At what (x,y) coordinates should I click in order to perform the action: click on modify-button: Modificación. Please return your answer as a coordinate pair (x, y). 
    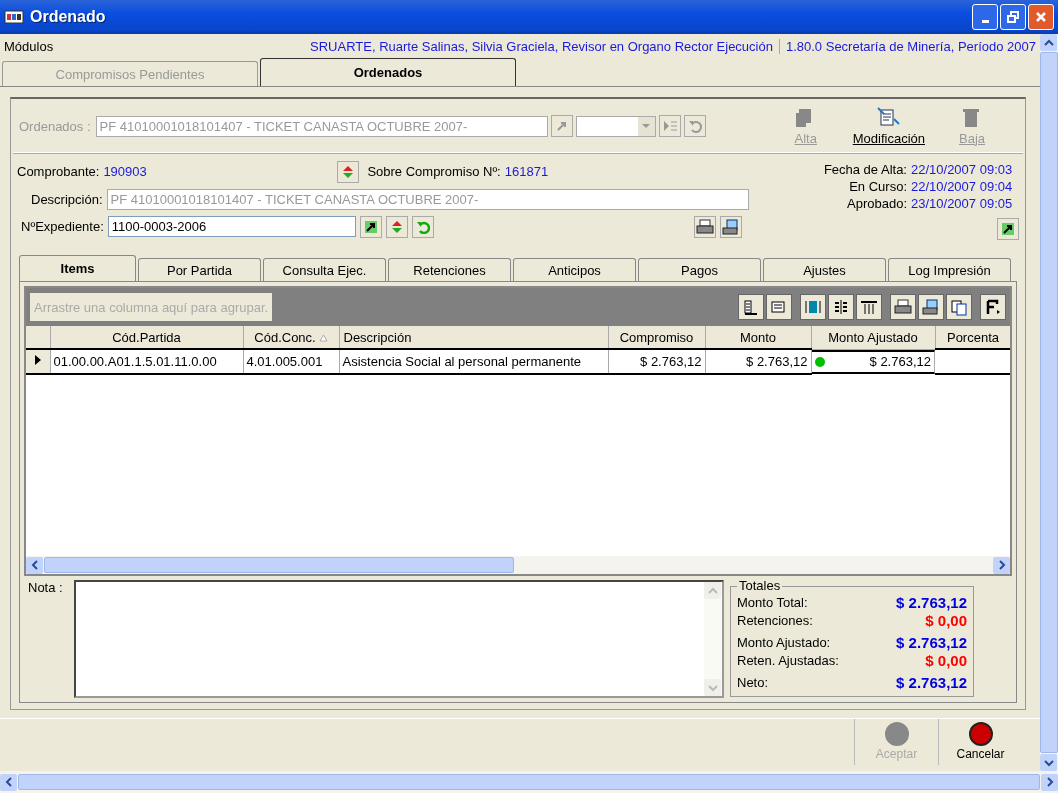
    Looking at the image, I should click on (888, 126).